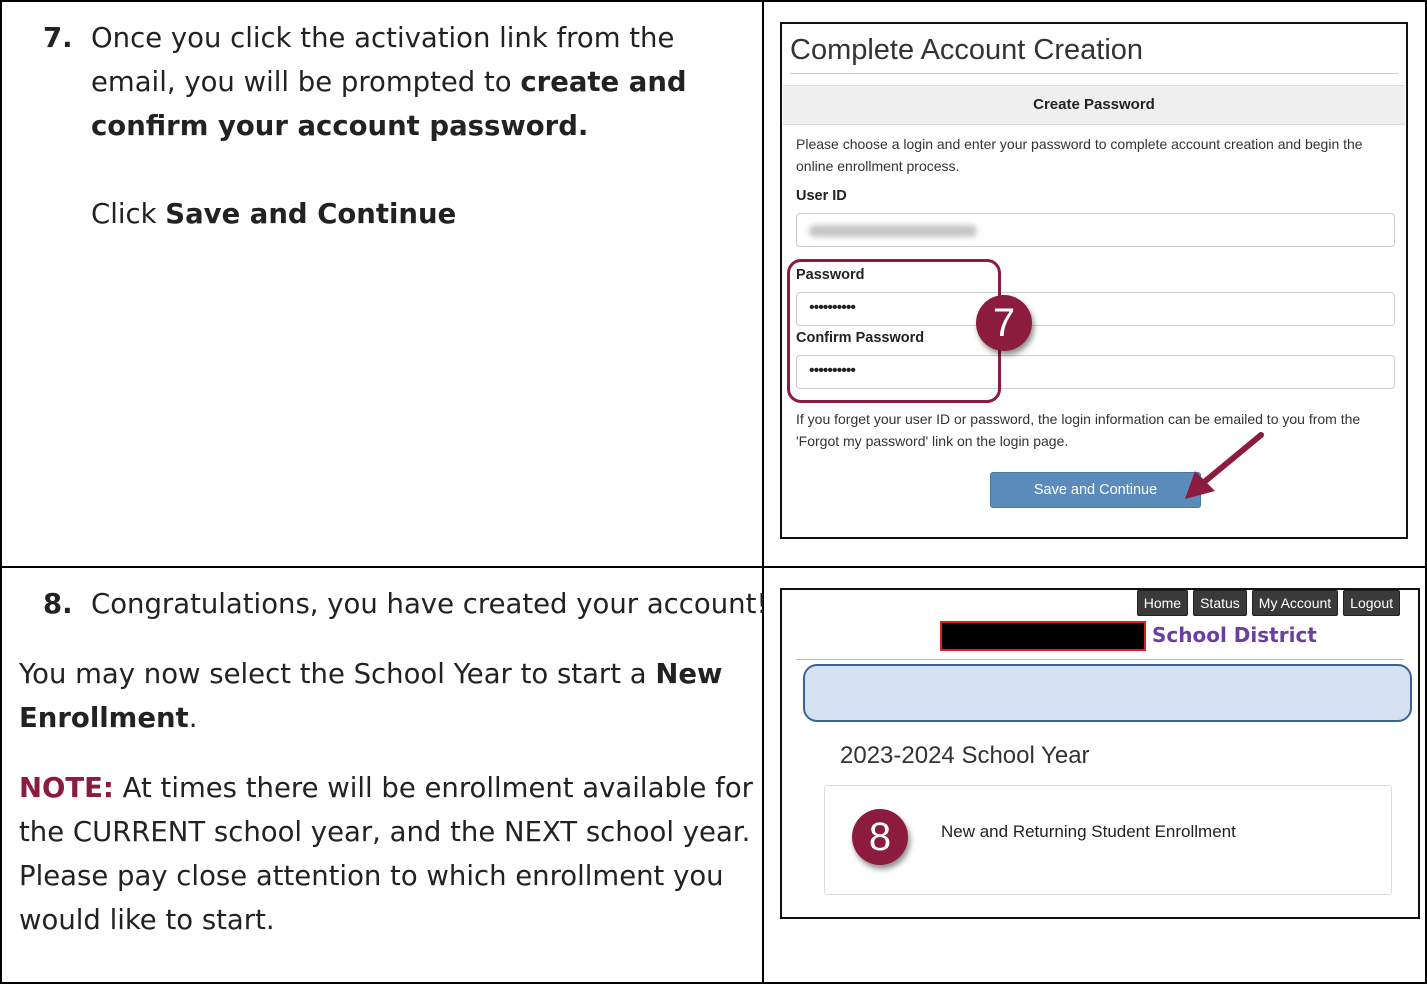 The image size is (1427, 984). I want to click on form-title: Complete Account Creation, so click(967, 50).